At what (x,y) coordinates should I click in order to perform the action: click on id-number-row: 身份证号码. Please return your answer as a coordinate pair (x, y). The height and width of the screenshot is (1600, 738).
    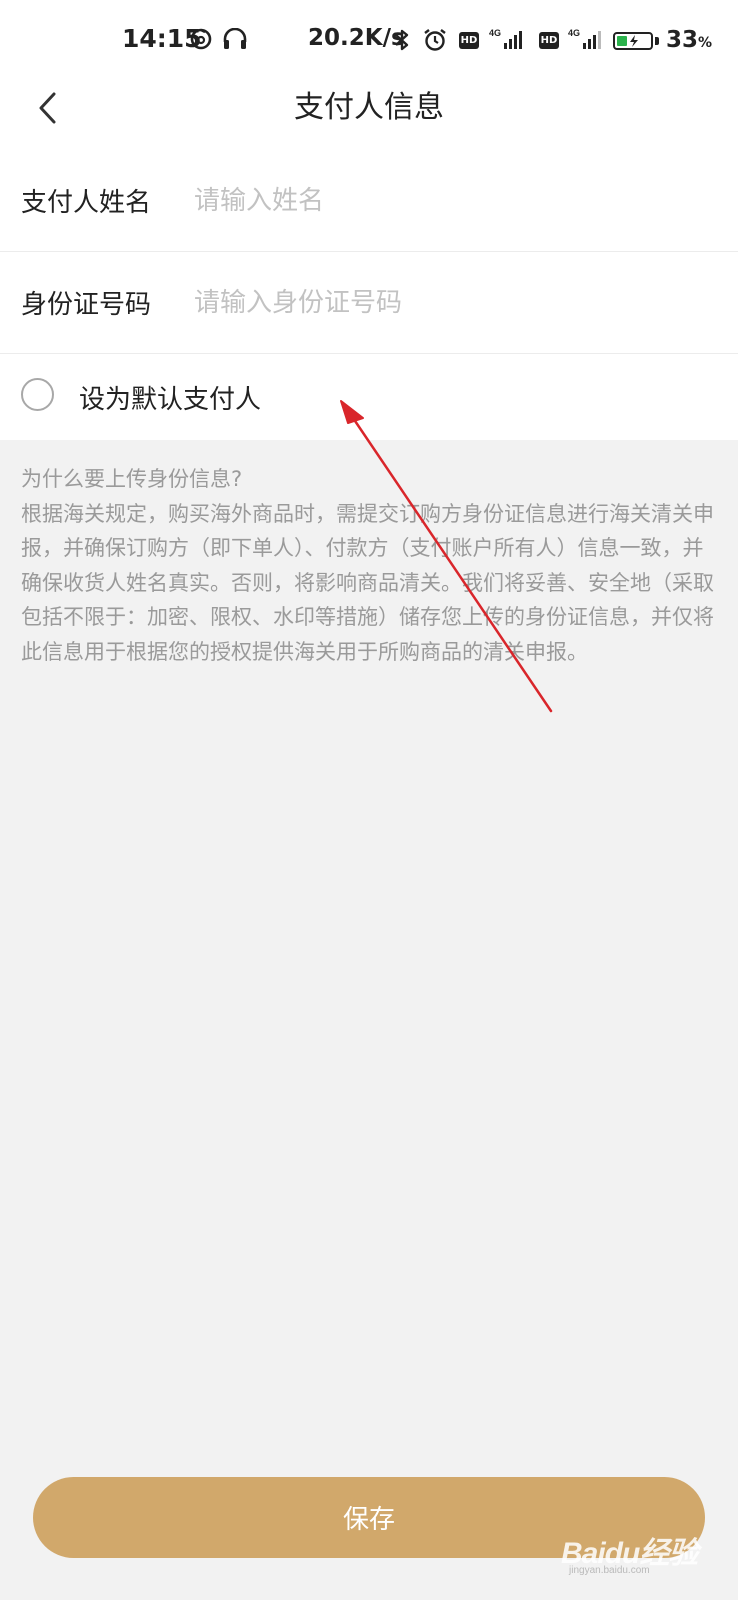
    Looking at the image, I should click on (369, 303).